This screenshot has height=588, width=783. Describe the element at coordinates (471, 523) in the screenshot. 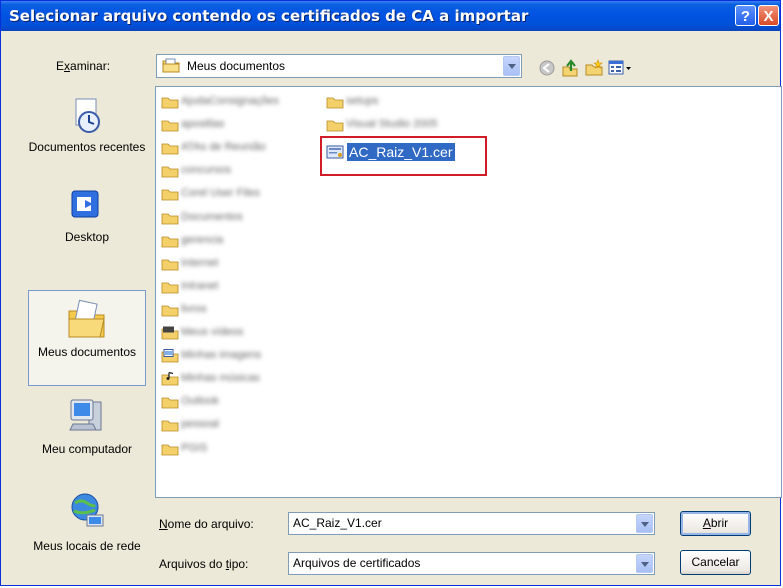

I see `filename-input: AC_Raiz_V1.cer` at that location.